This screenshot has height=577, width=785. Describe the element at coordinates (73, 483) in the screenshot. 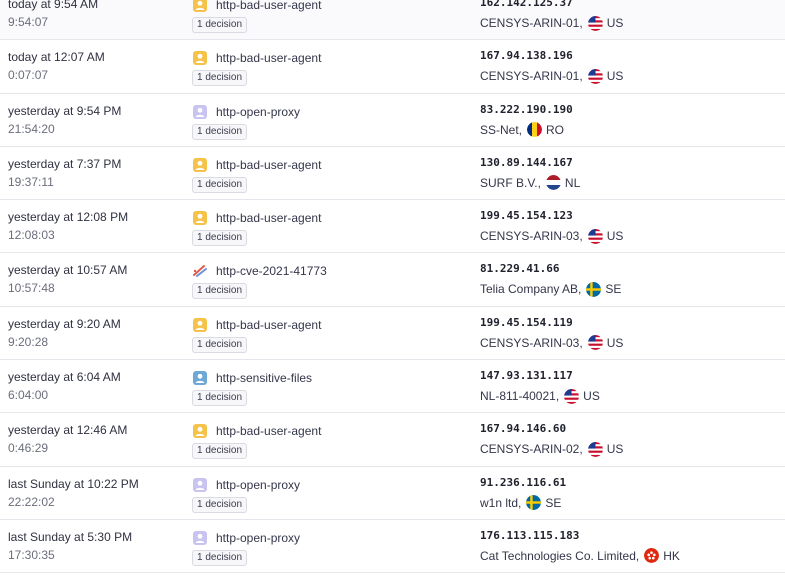

I see `relative-time: last Sunday at 10:22 PM` at that location.